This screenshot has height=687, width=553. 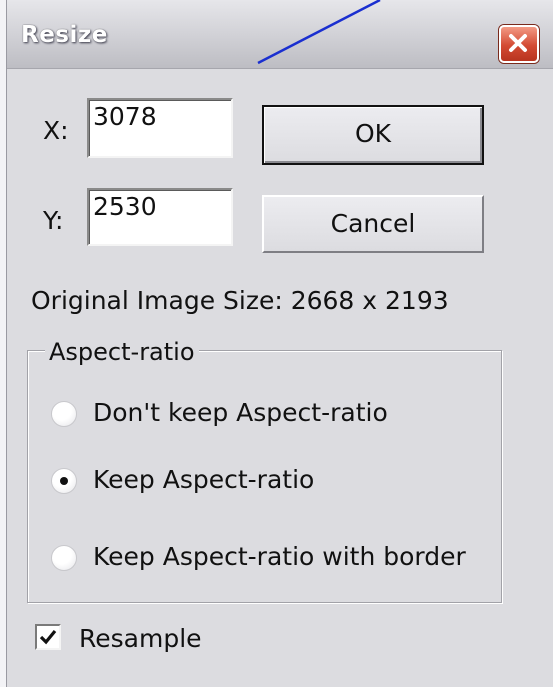 What do you see at coordinates (160, 128) in the screenshot?
I see `x-field: 3078` at bounding box center [160, 128].